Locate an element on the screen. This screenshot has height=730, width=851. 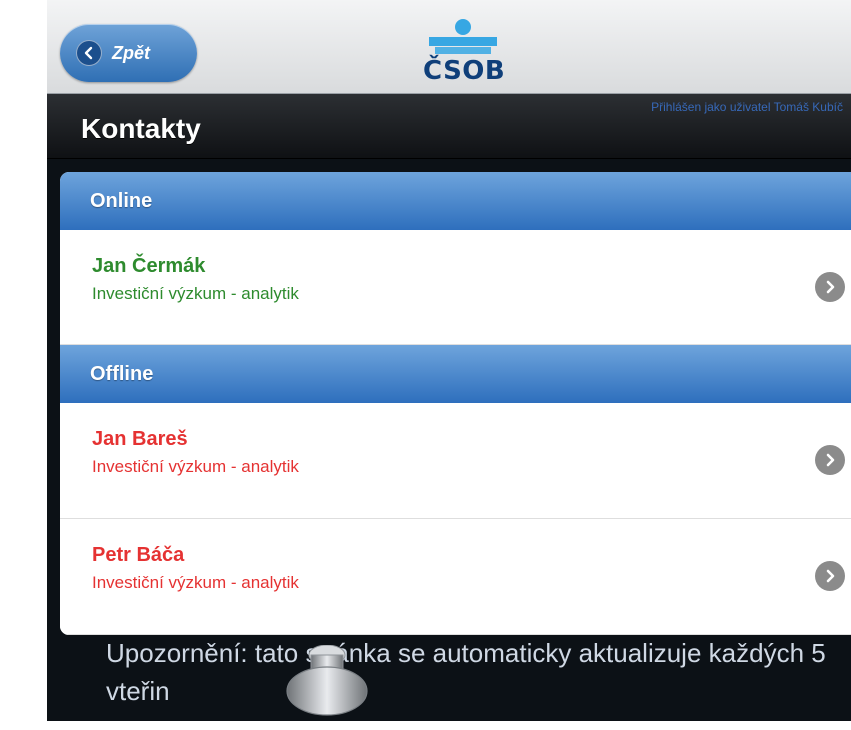
contact-name: Petr Báča is located at coordinates (138, 555).